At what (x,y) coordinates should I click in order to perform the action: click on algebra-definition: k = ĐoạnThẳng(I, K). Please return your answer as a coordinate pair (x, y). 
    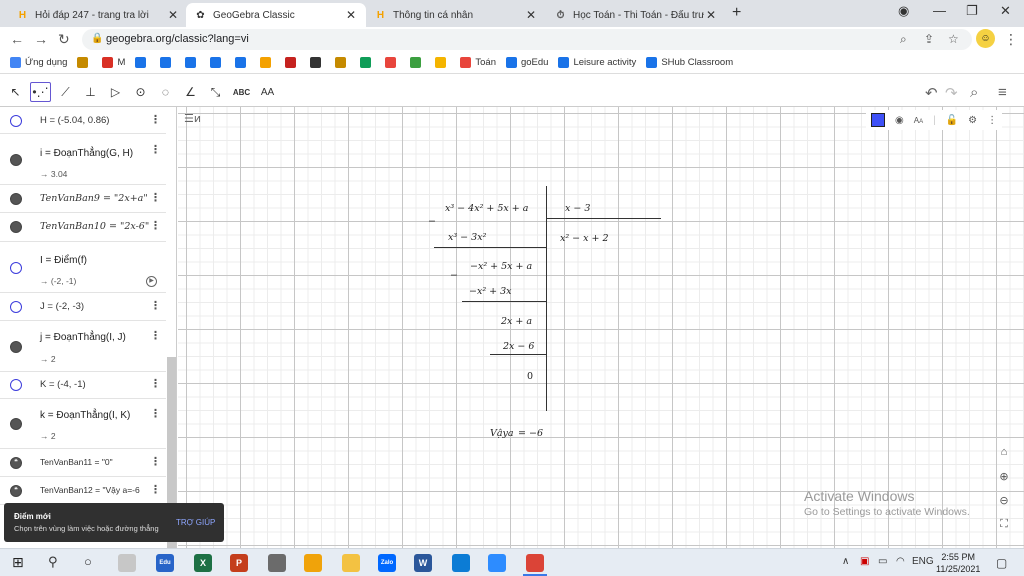
    Looking at the image, I should click on (85, 415).